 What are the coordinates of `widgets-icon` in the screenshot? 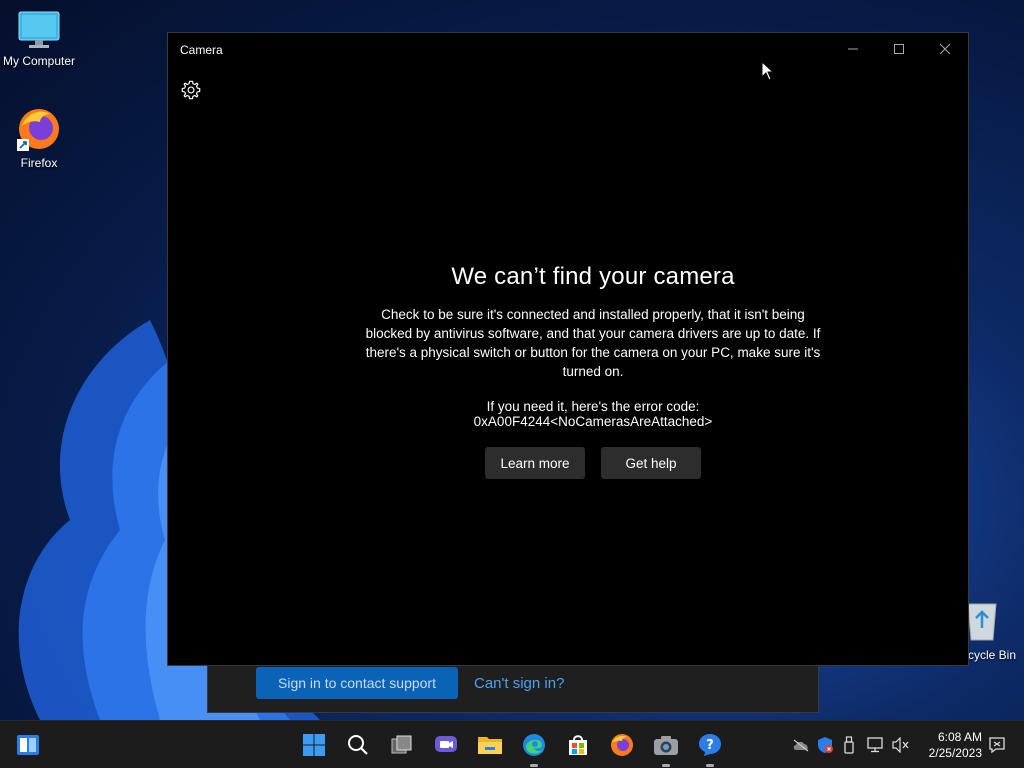 It's located at (28, 745).